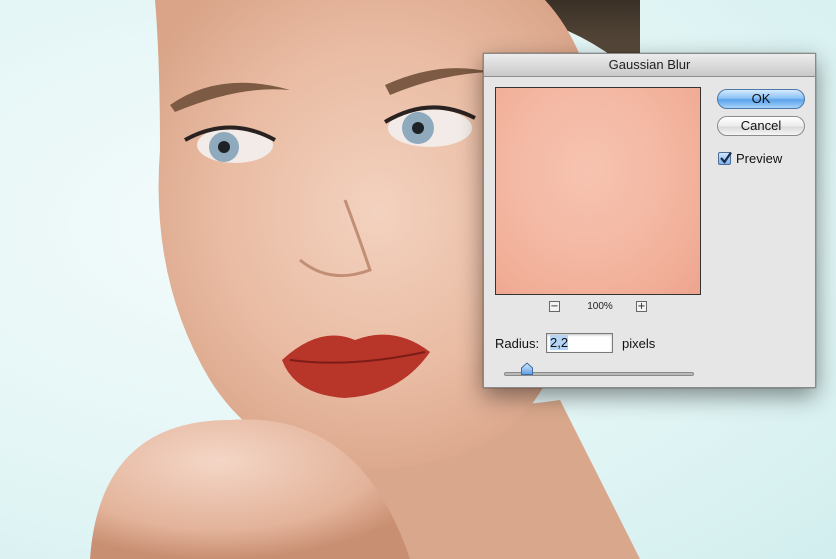 This screenshot has height=559, width=836. I want to click on radius-value: 2,2, so click(559, 342).